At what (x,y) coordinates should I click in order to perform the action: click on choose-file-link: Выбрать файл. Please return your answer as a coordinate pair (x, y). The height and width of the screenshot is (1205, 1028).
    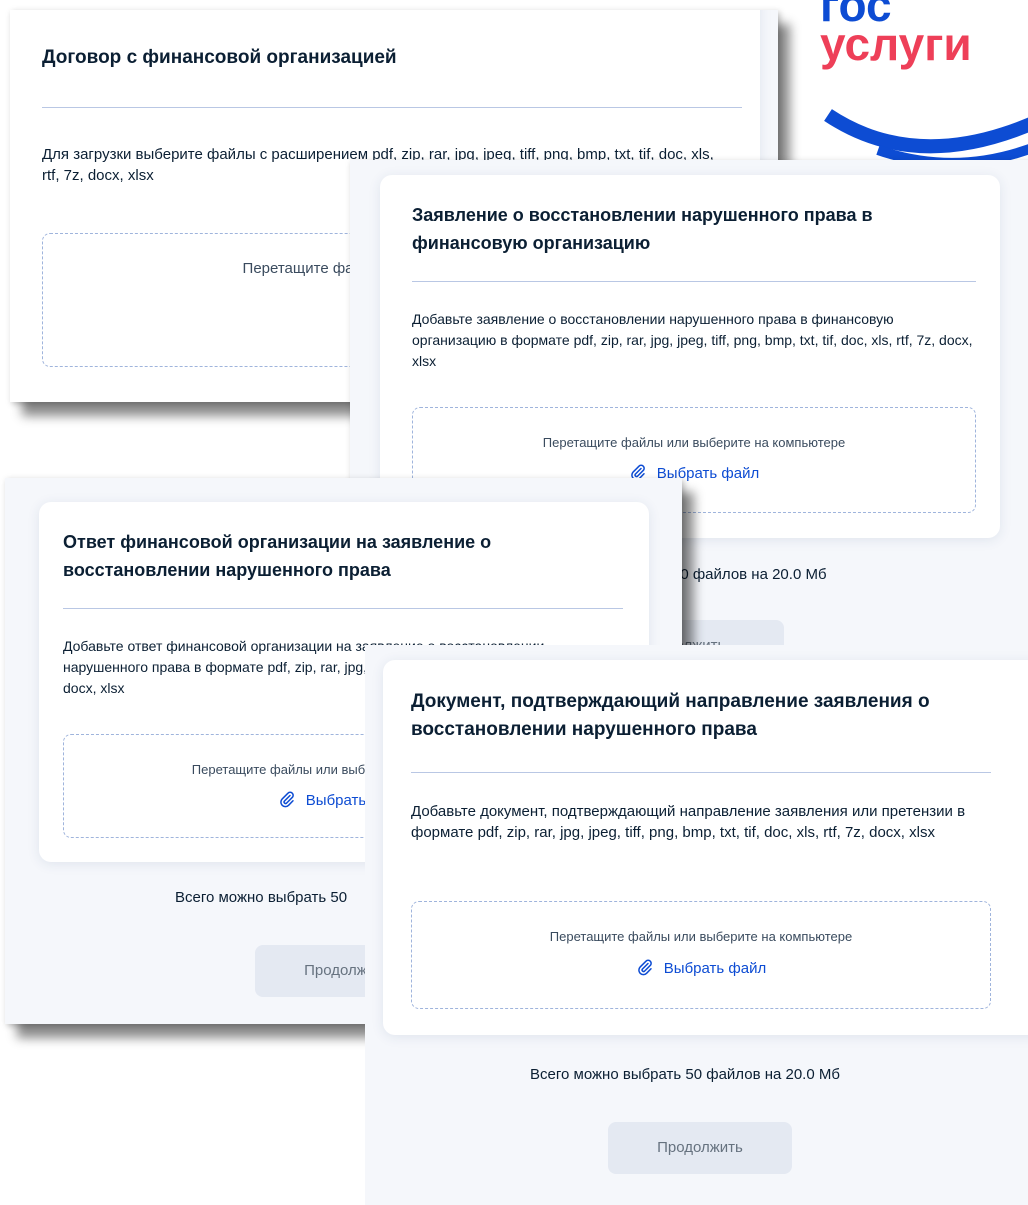
    Looking at the image, I should click on (701, 968).